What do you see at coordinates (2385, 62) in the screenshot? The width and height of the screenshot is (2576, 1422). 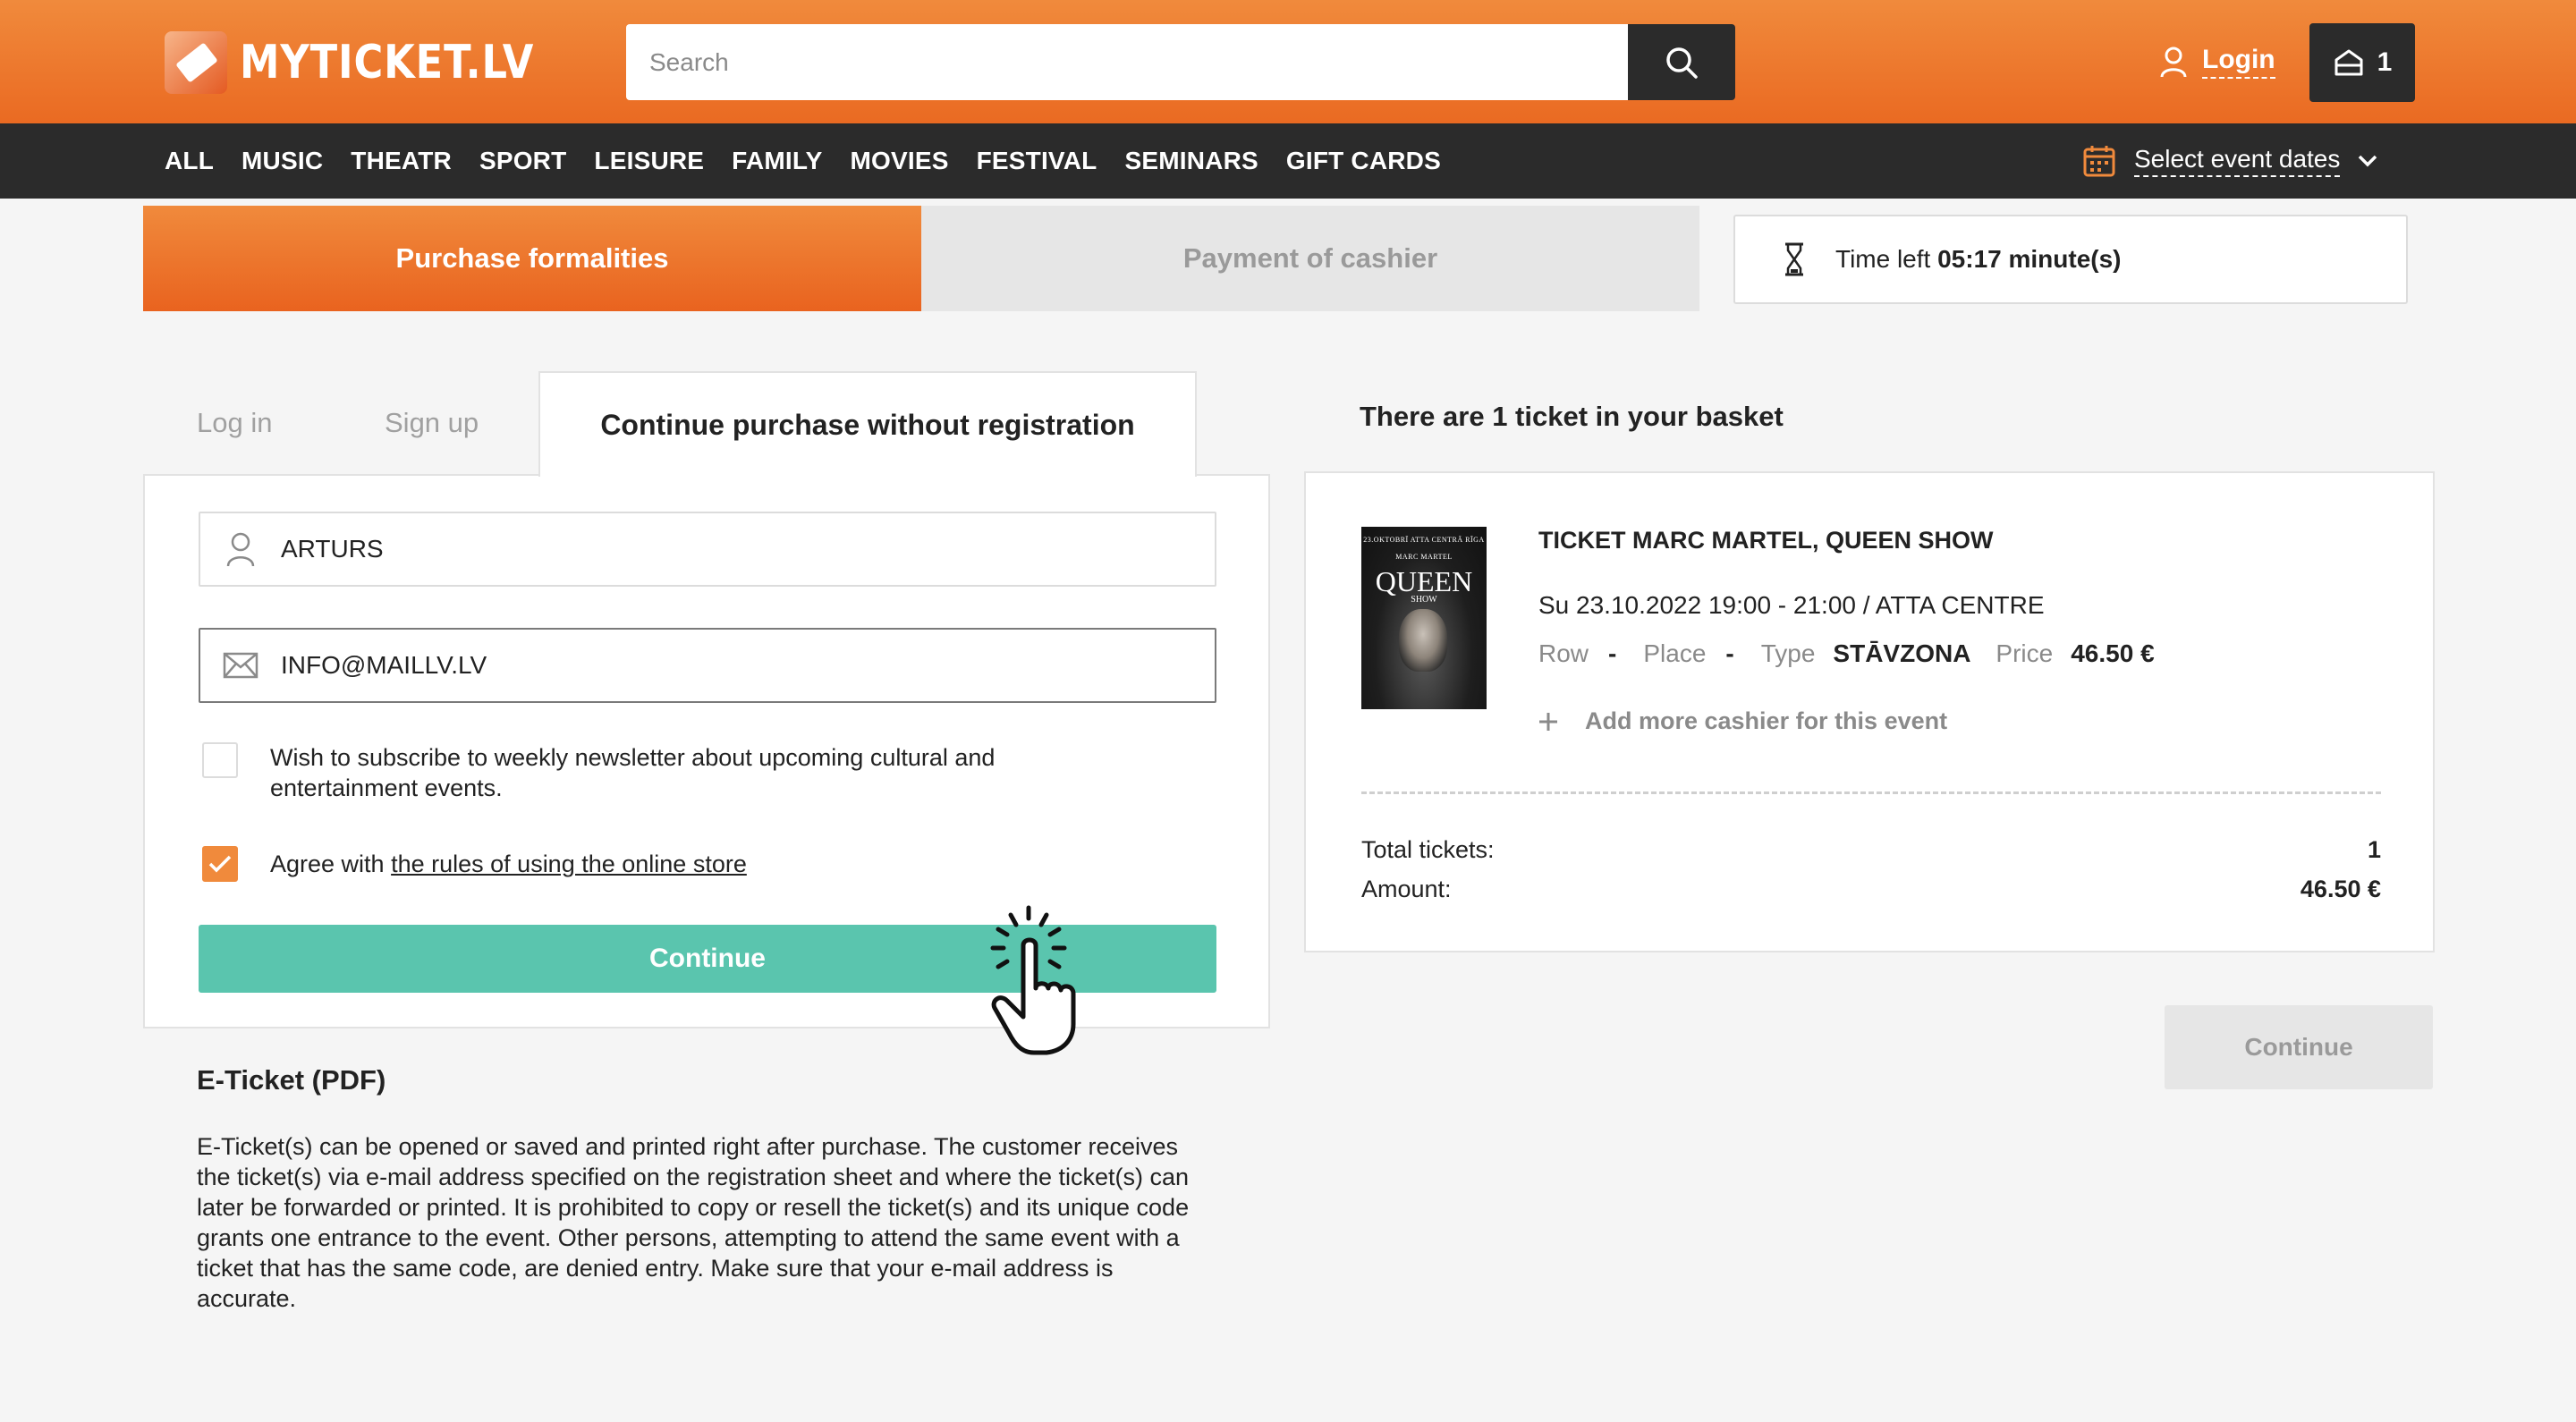 I see `cart-count: 1` at bounding box center [2385, 62].